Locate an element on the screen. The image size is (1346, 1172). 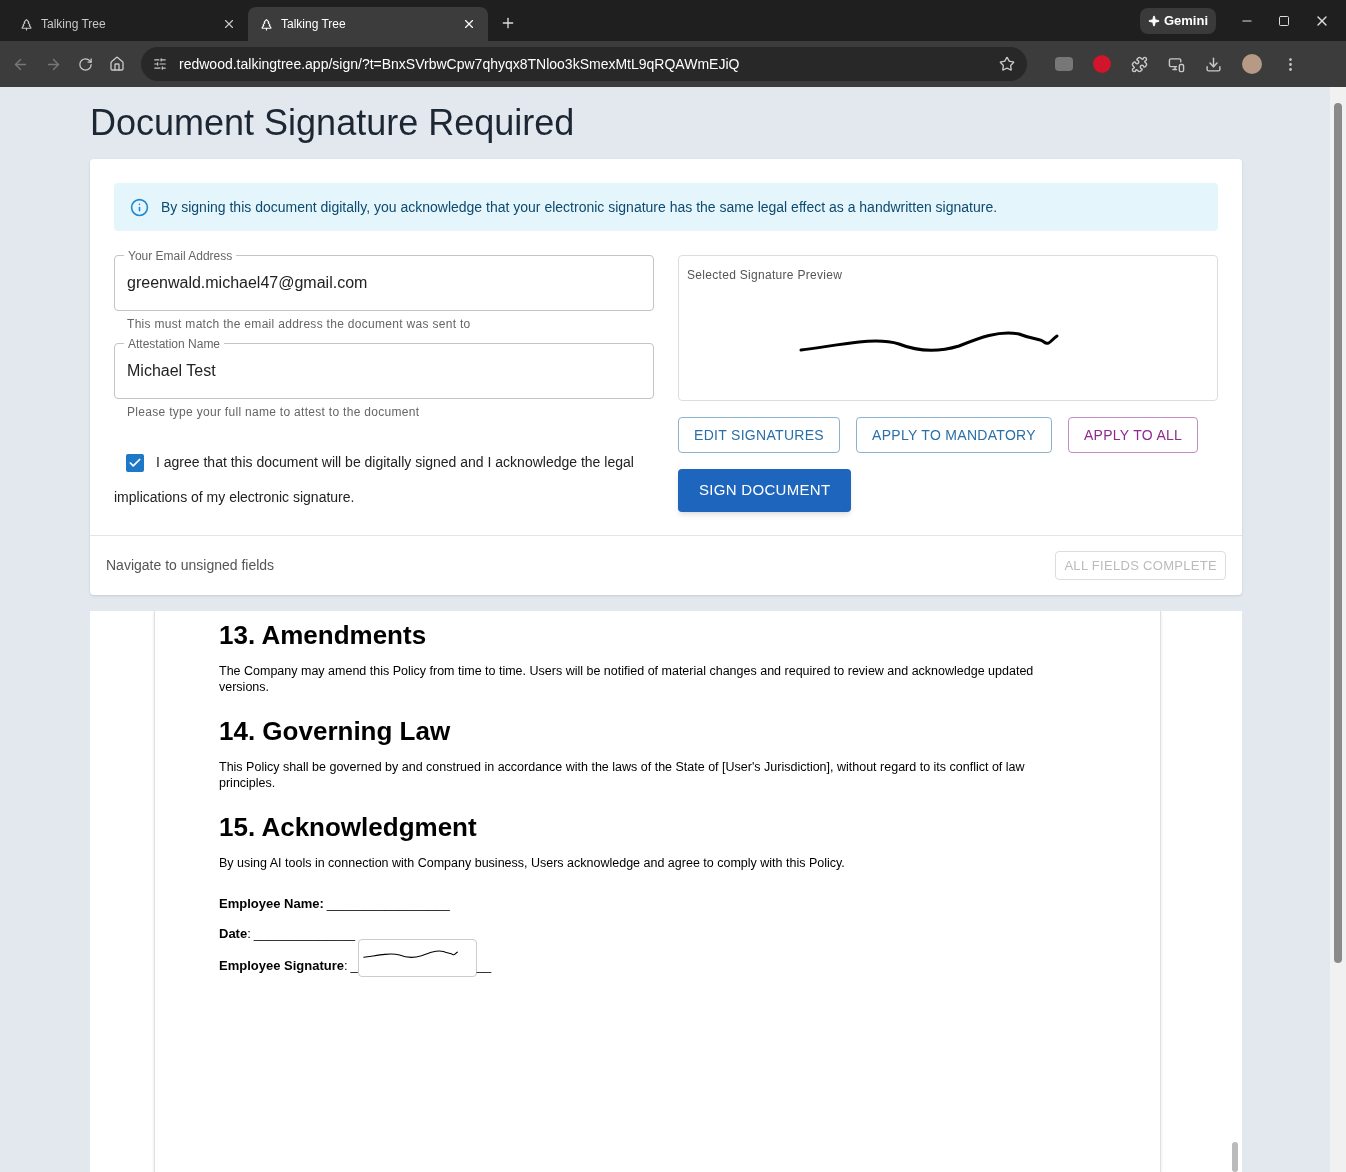
blank-line: ______________ is located at coordinates (304, 934).